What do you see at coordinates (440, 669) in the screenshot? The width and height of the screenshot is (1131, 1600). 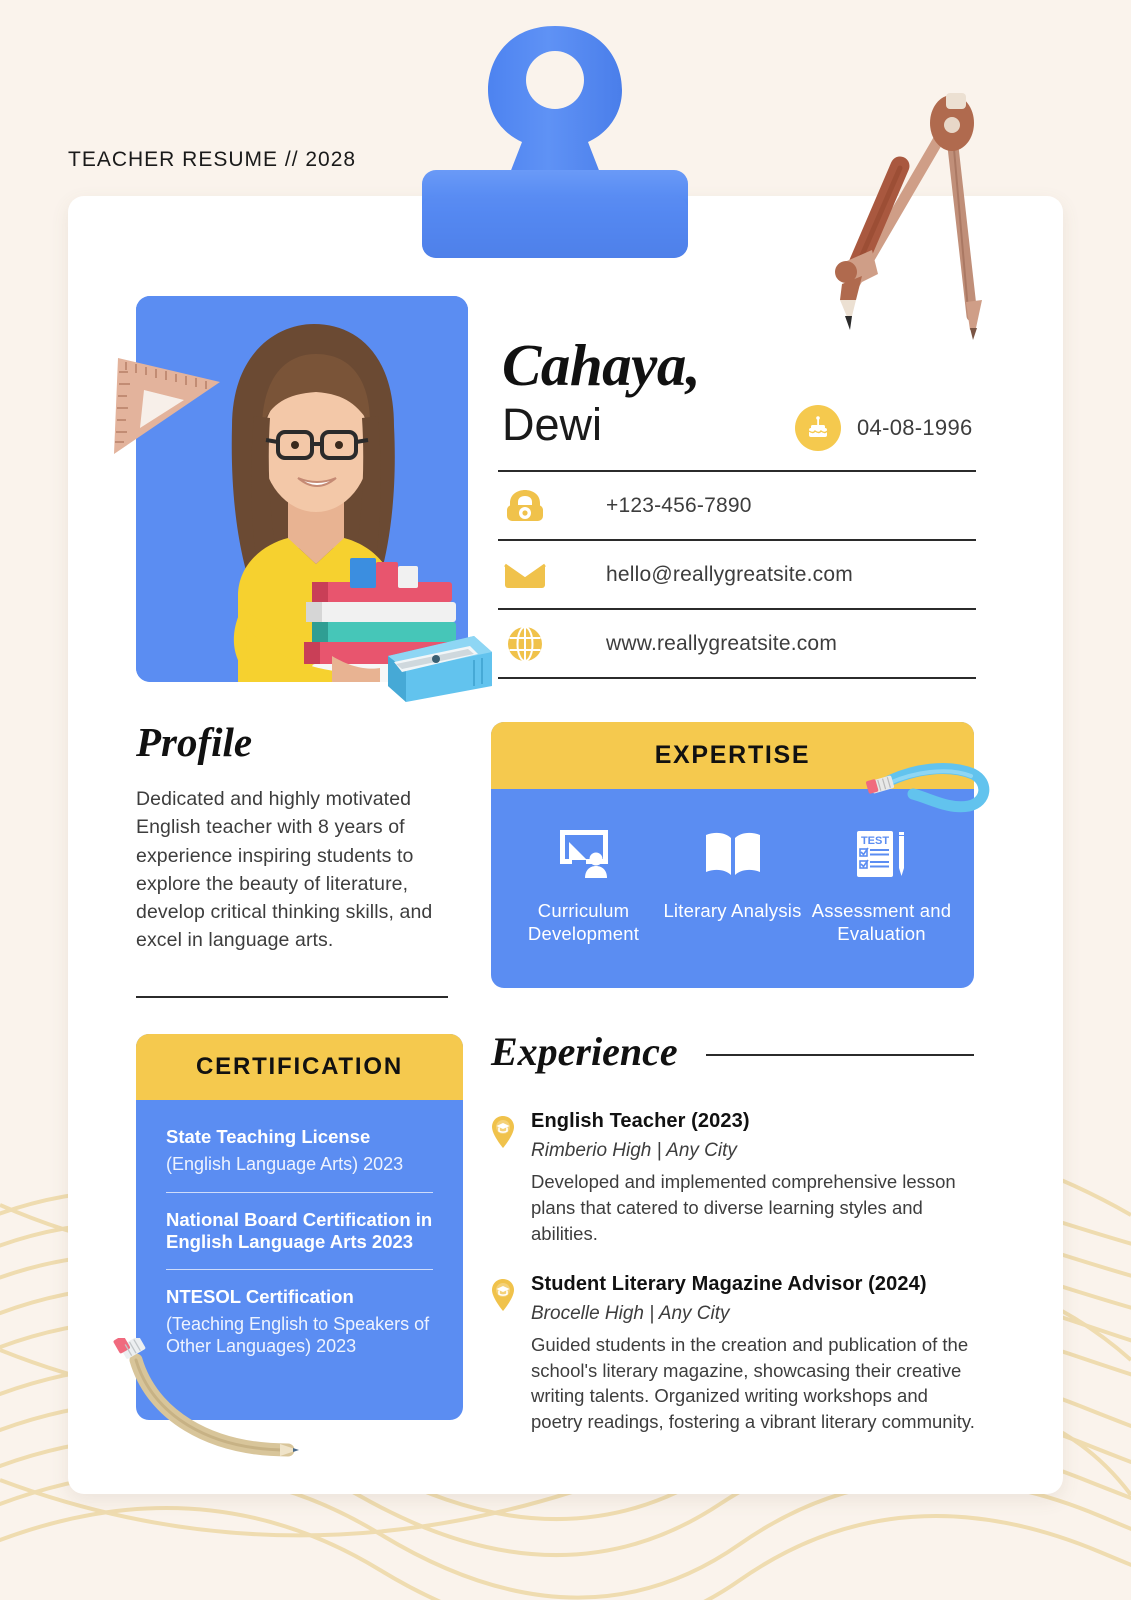 I see `pencil-sharpener-clipart` at bounding box center [440, 669].